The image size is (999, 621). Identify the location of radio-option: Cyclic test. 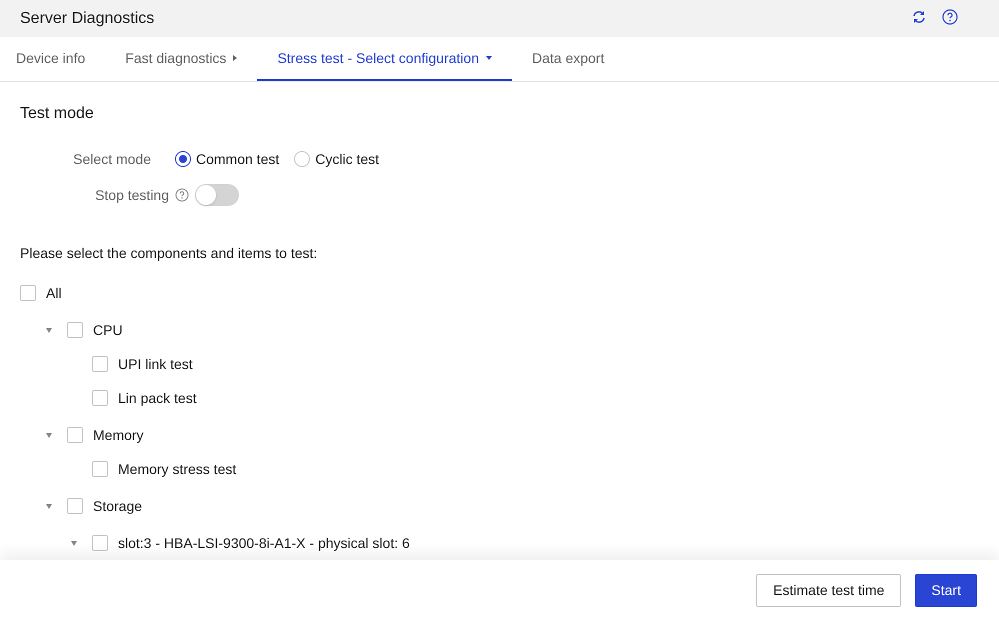
(337, 159).